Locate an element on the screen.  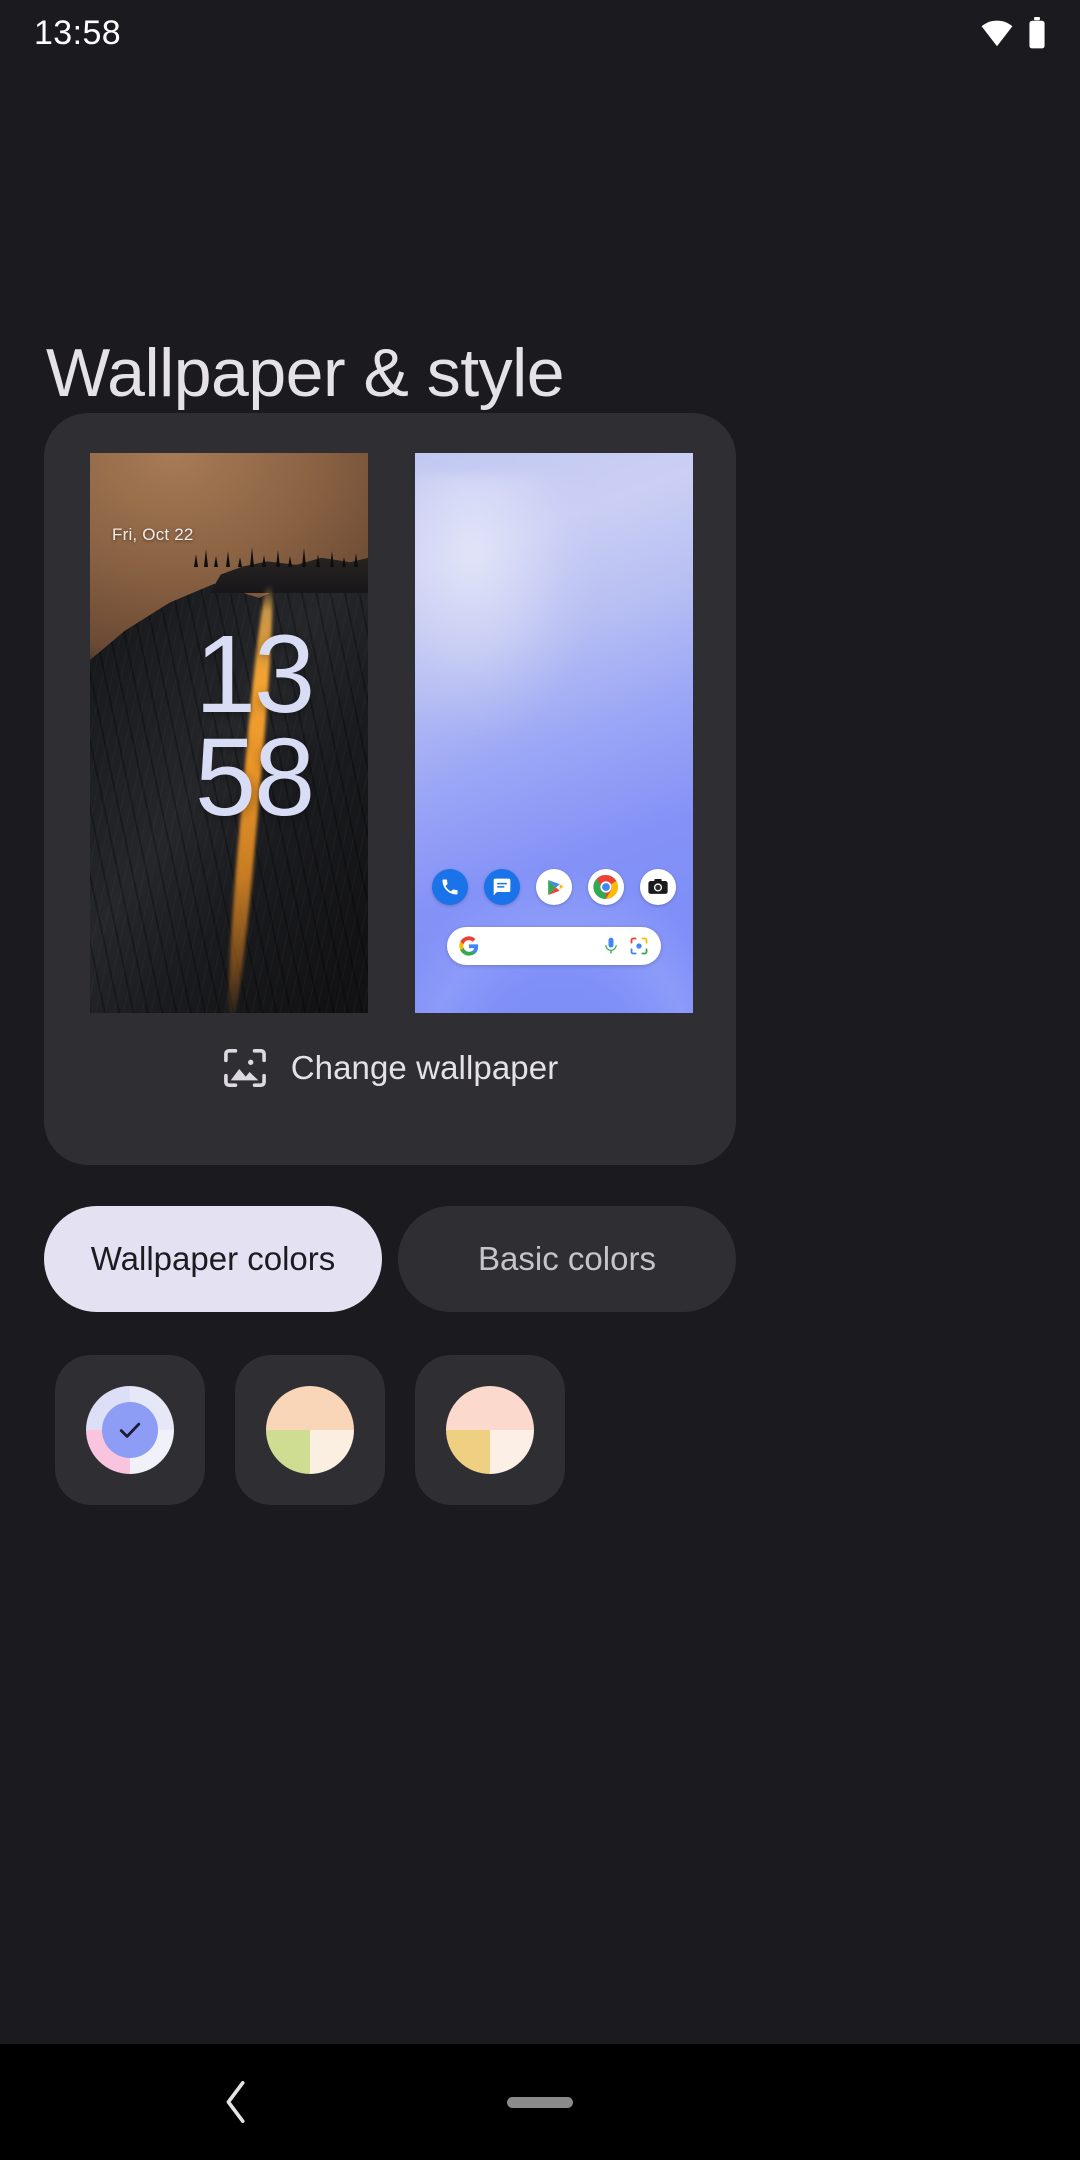
tab-basic-colors: Basic colors is located at coordinates (567, 1259).